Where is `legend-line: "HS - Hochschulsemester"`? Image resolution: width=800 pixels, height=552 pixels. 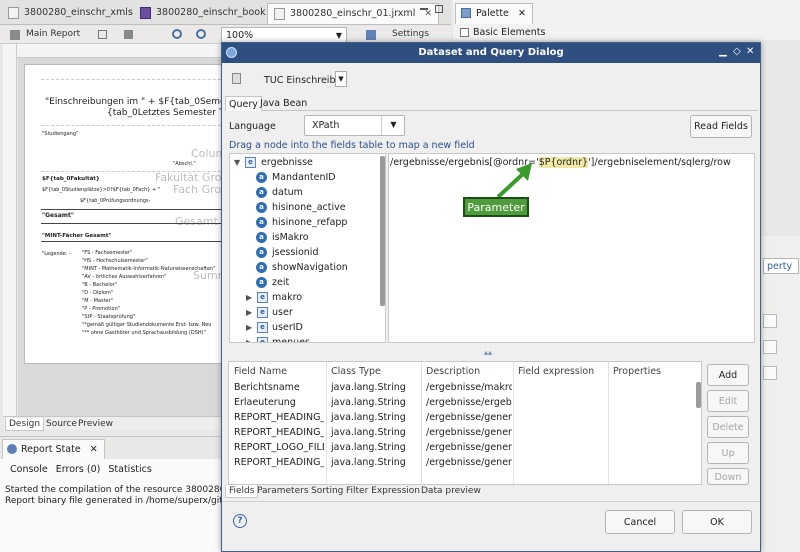
legend-line: "HS - Hochschulsemester" is located at coordinates (149, 261).